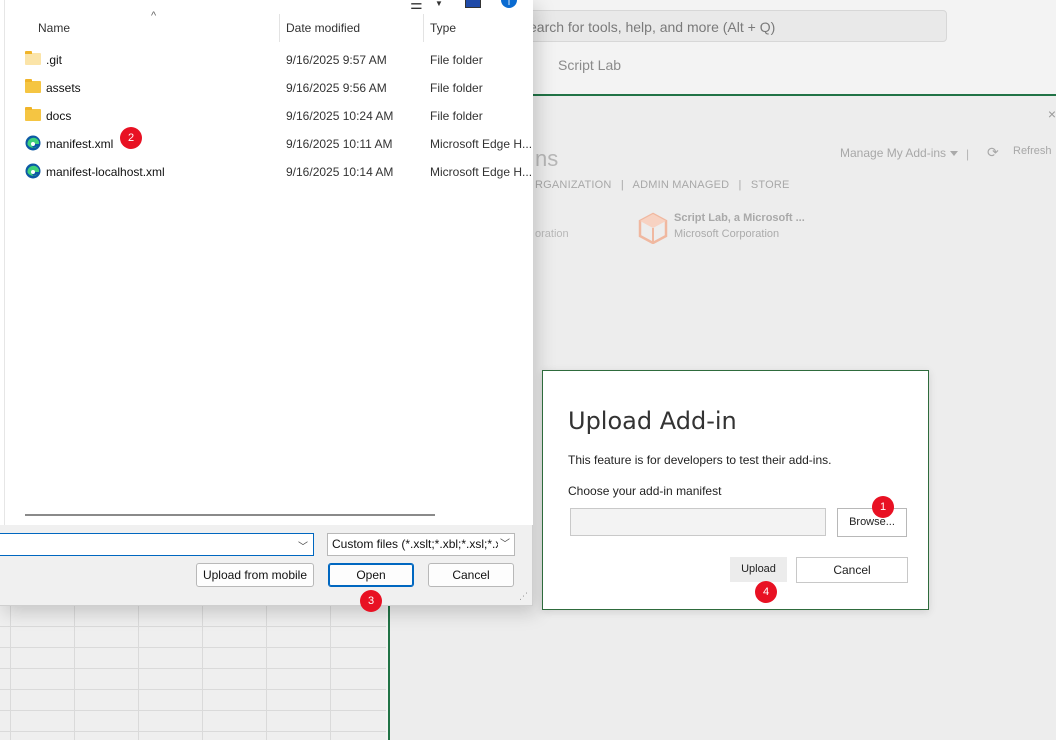 The image size is (1056, 740). Describe the element at coordinates (63, 88) in the screenshot. I see `file-name: assets` at that location.